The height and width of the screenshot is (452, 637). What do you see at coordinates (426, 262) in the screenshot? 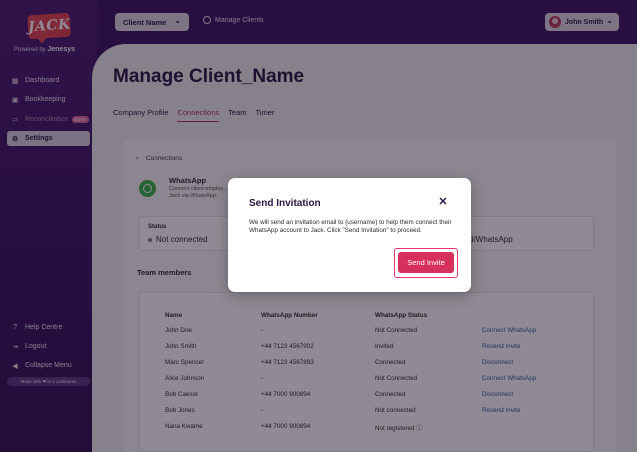
I see `send-invite-button: Send Invite` at bounding box center [426, 262].